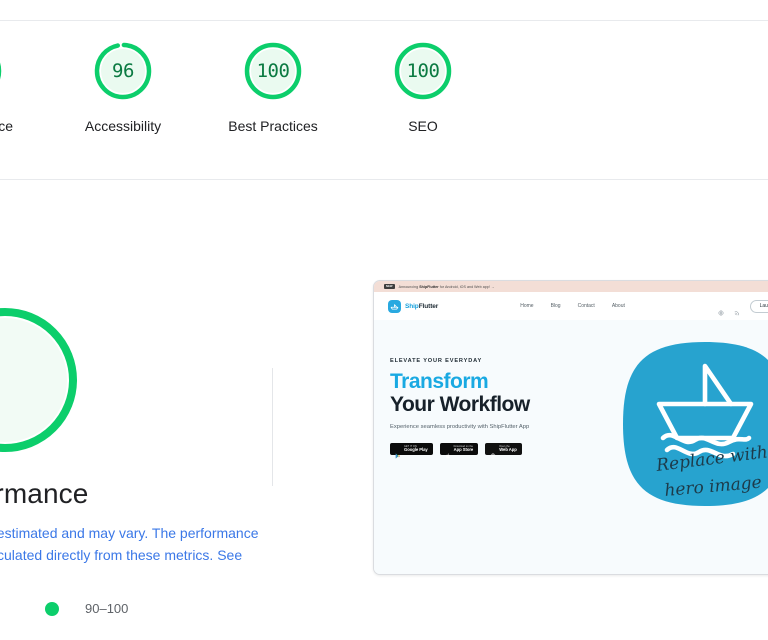 The width and height of the screenshot is (768, 640). Describe the element at coordinates (743, 307) in the screenshot. I see `site-nav-actions: Launch` at that location.